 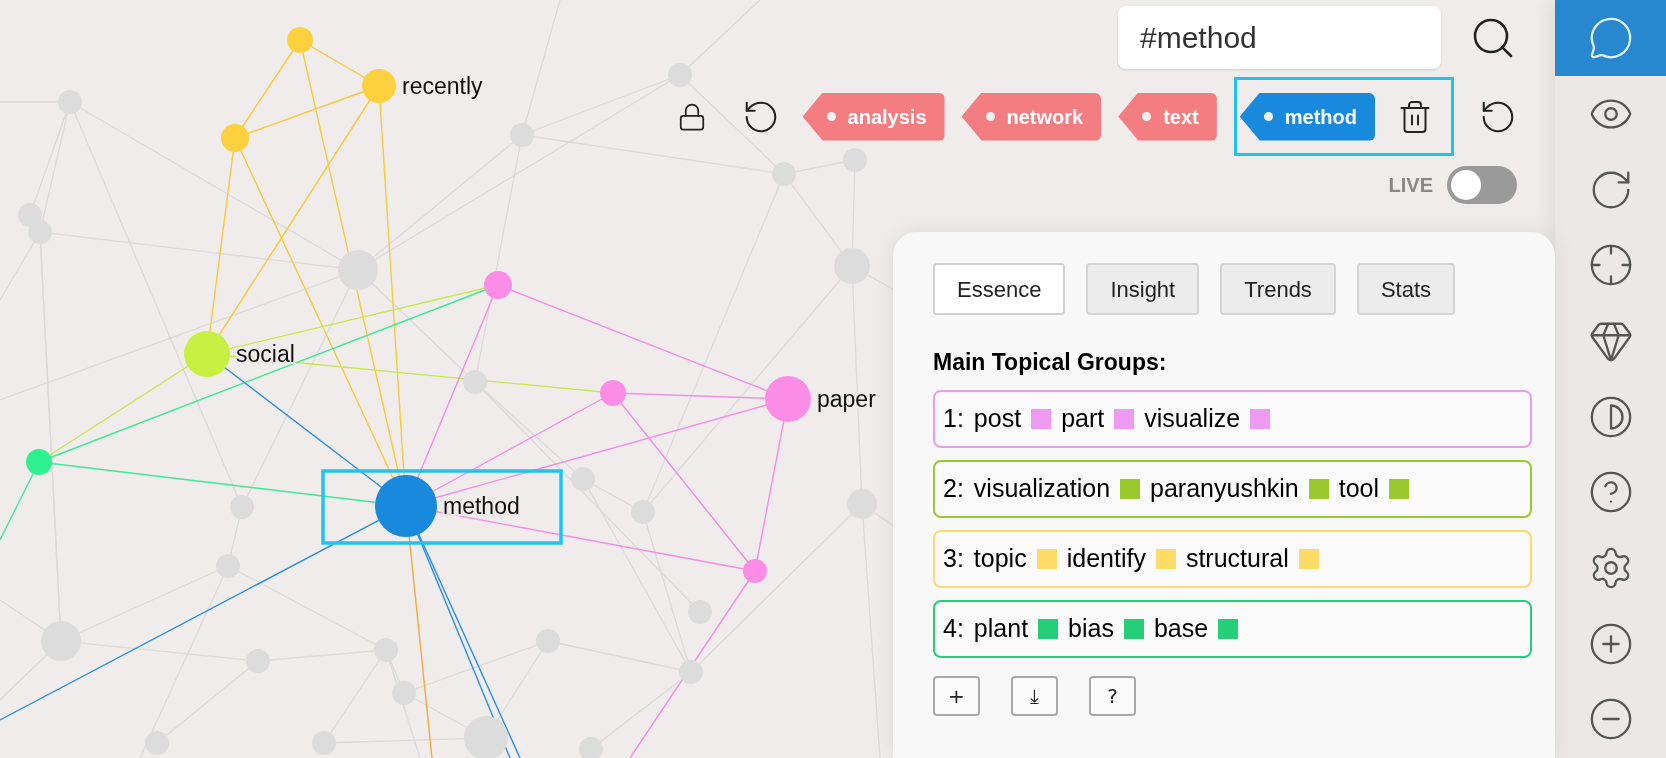 I want to click on live-toggle, so click(x=1482, y=185).